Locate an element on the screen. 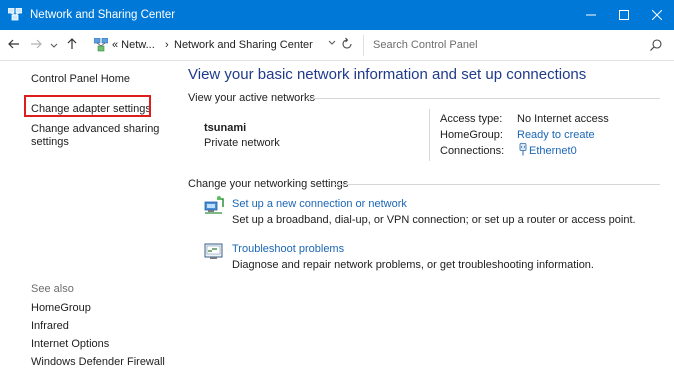 The image size is (674, 377). see-also-label: See also is located at coordinates (52, 289).